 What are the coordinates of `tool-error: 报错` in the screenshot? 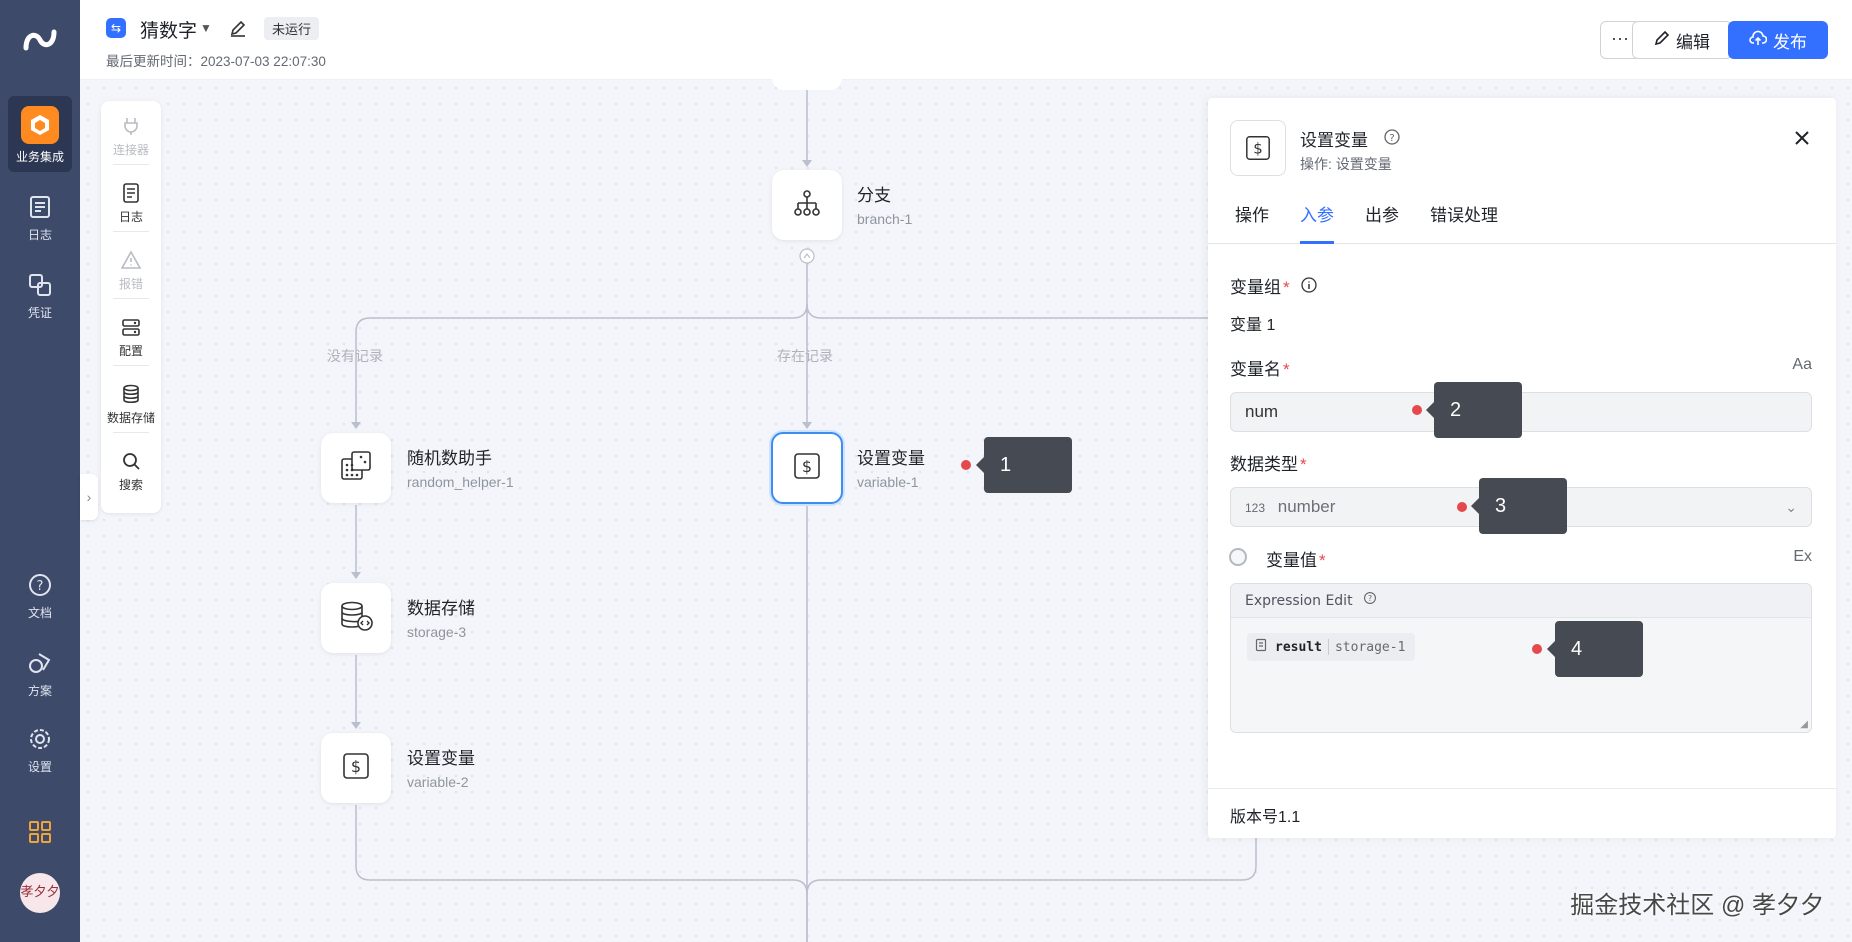 It's located at (131, 270).